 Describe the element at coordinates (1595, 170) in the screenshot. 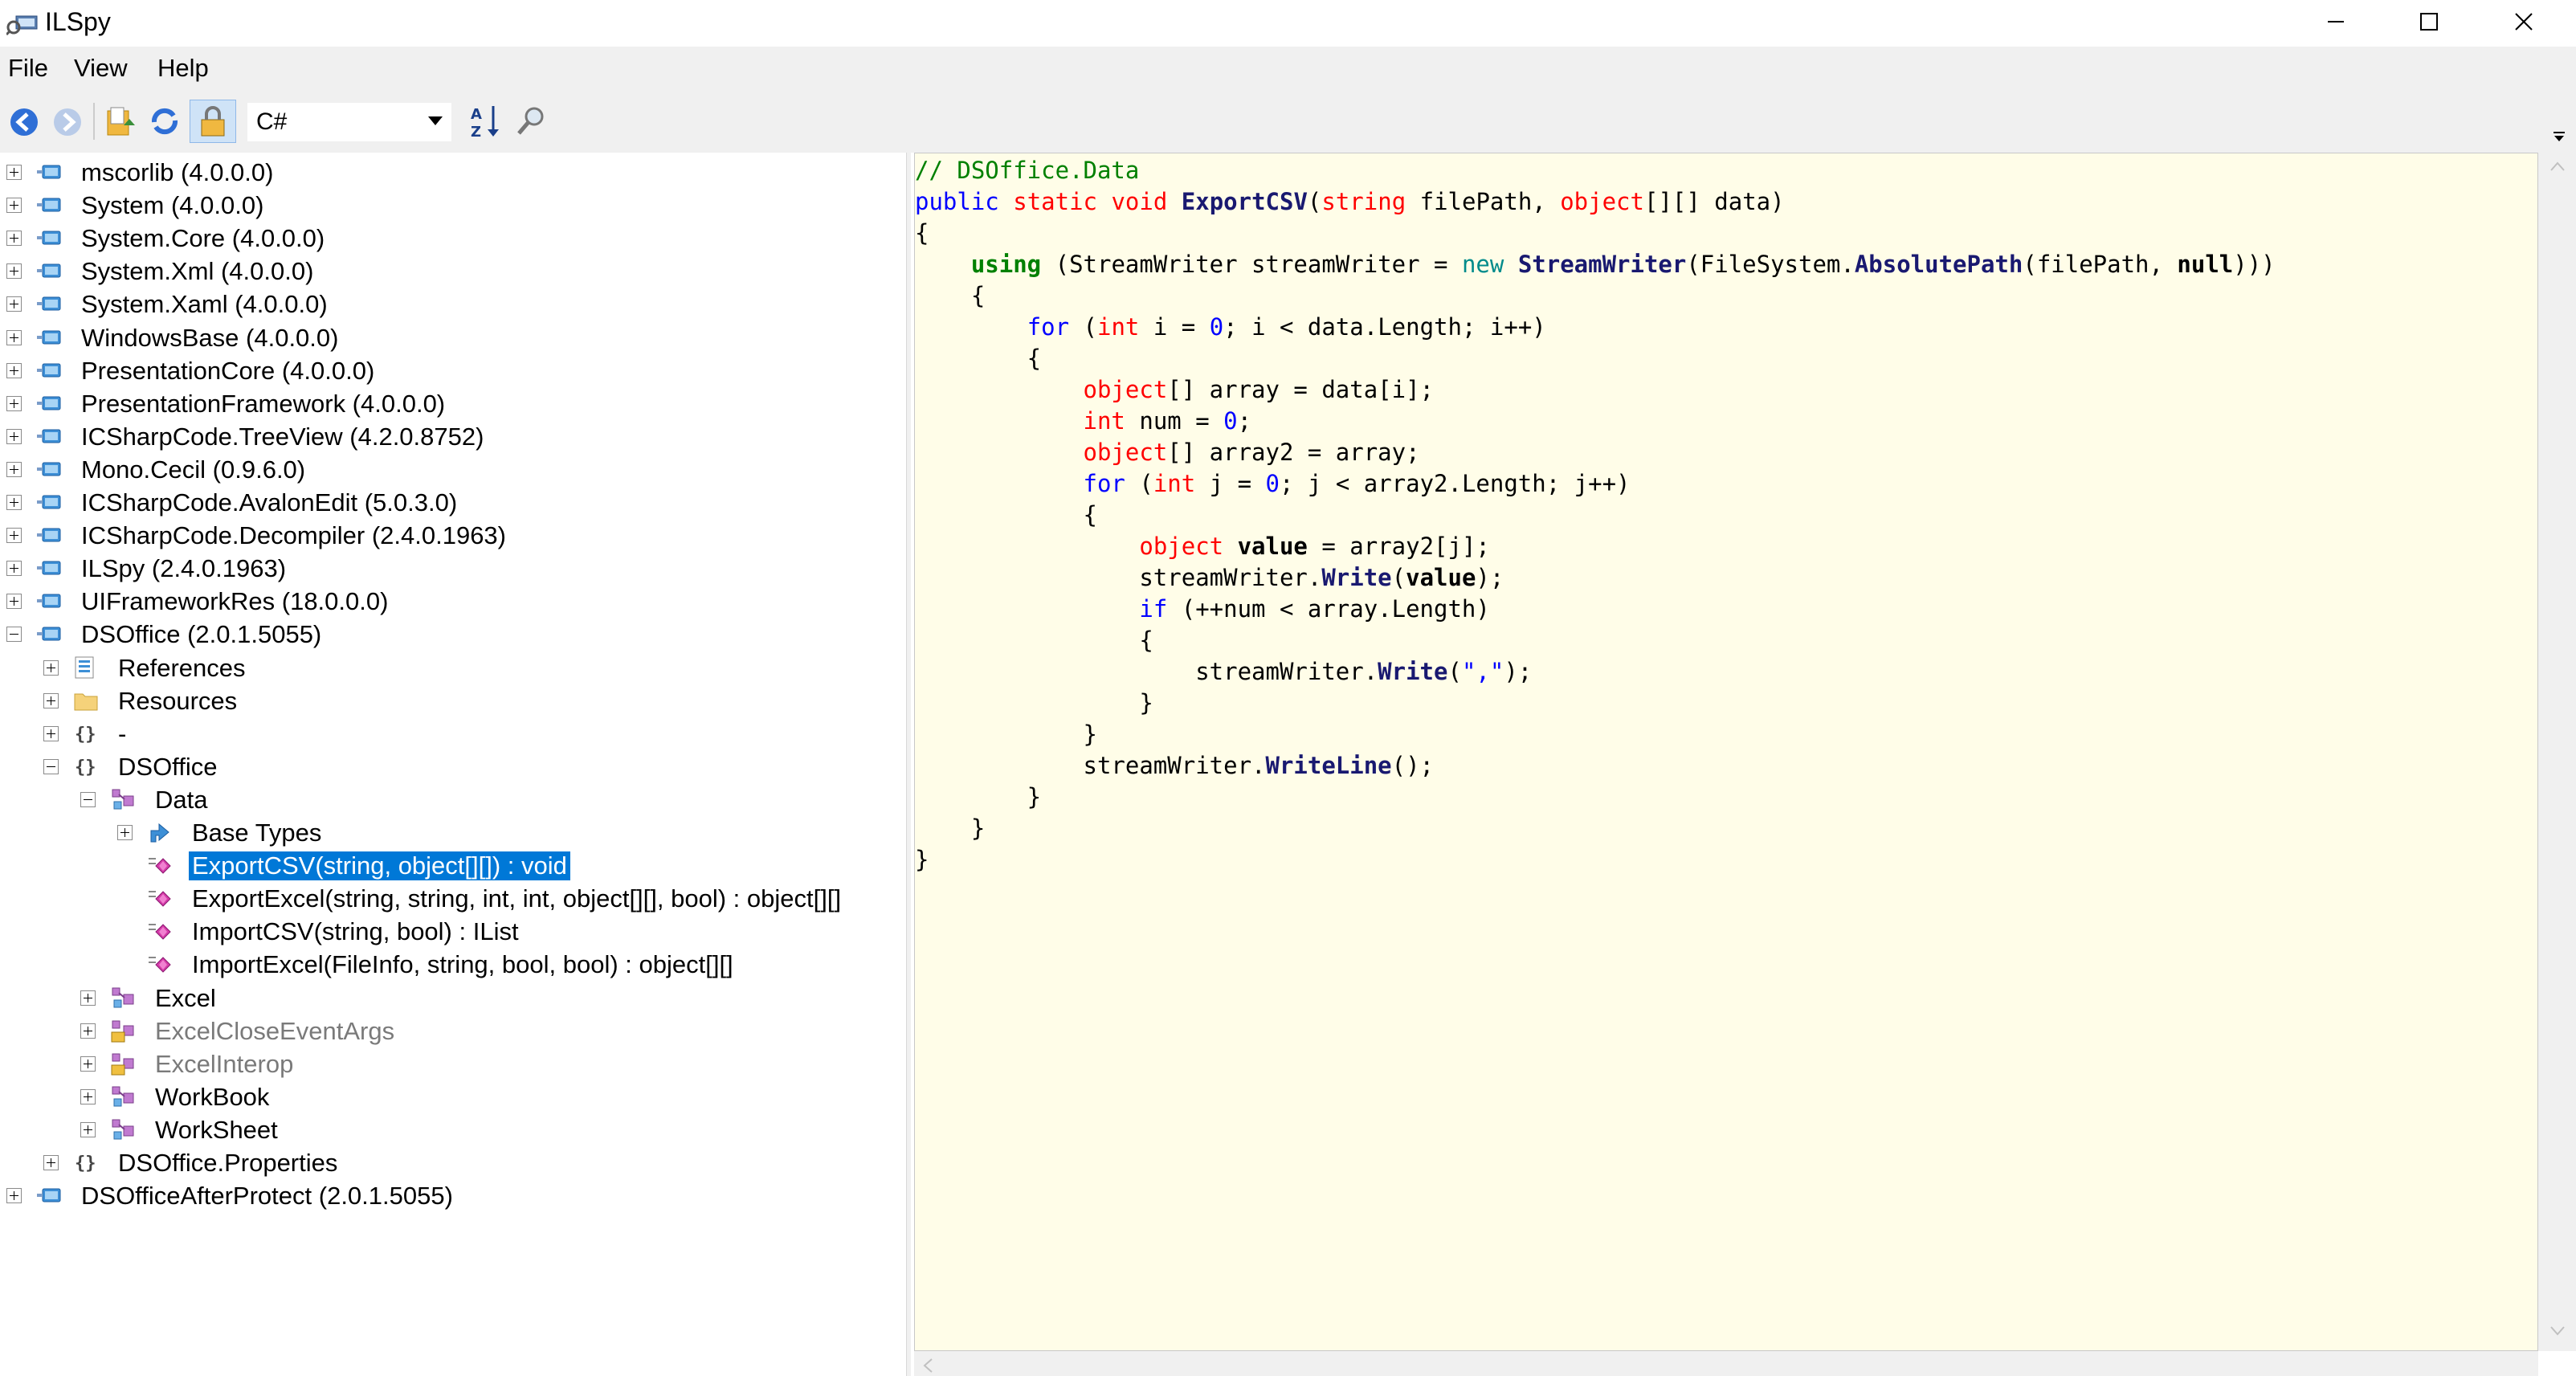

I see `code-line: // DSOffice.Data` at that location.